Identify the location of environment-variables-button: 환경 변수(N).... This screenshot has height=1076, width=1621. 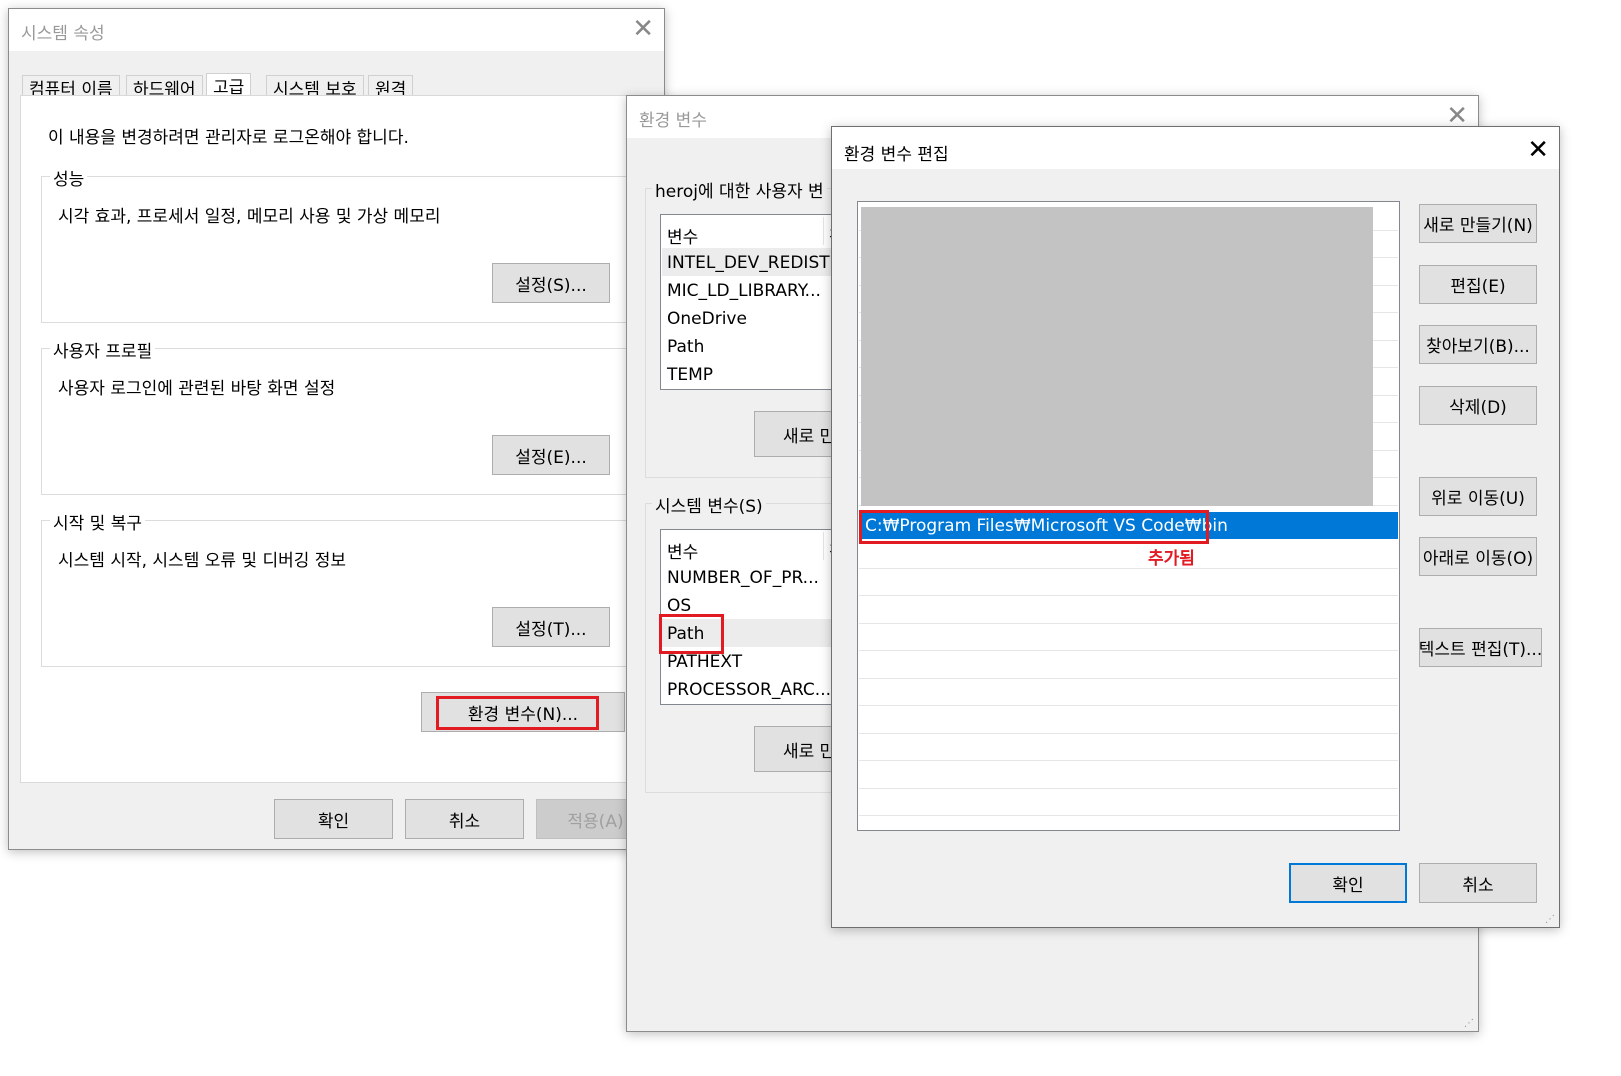
(523, 712).